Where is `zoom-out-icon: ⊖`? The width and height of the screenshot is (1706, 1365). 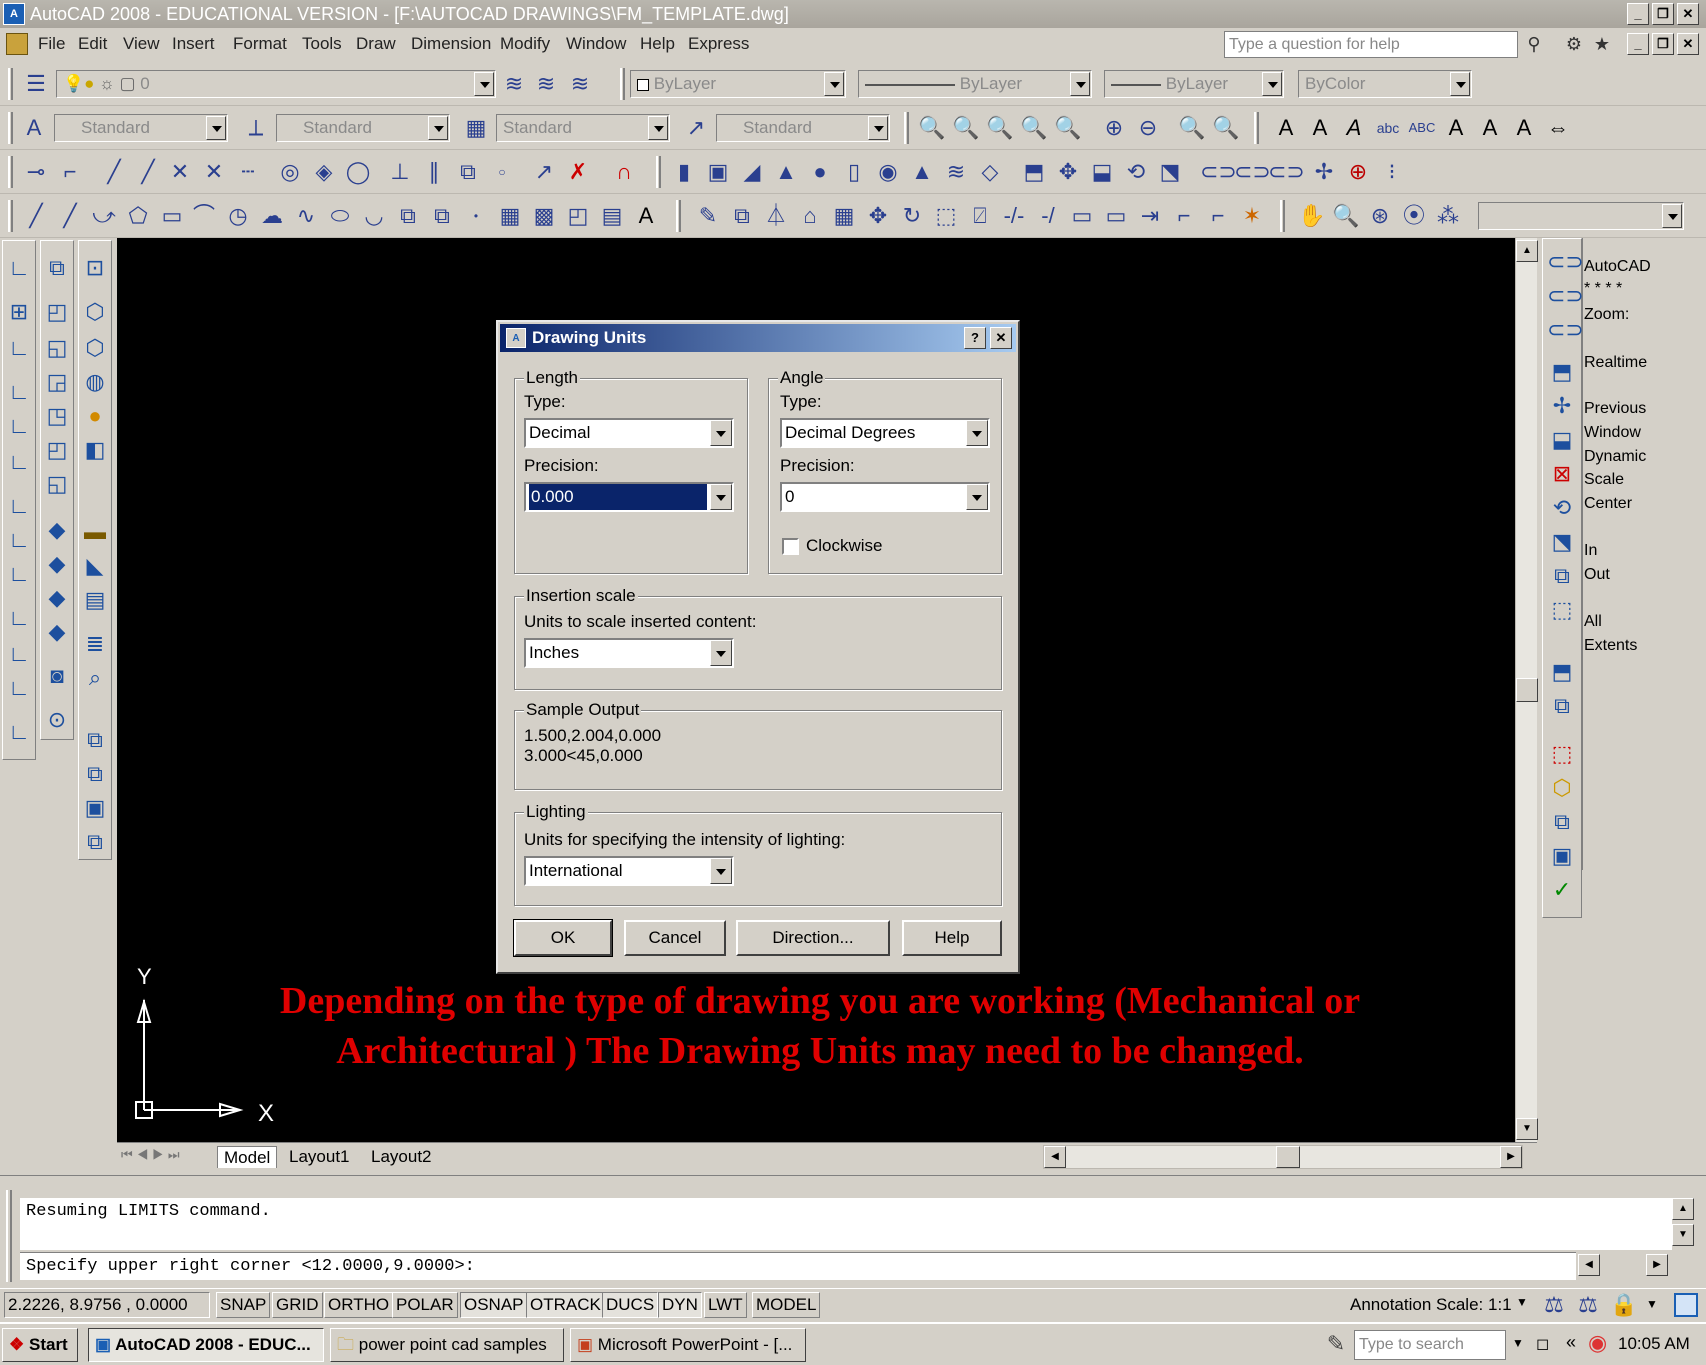
zoom-out-icon: ⊖ is located at coordinates (1148, 128).